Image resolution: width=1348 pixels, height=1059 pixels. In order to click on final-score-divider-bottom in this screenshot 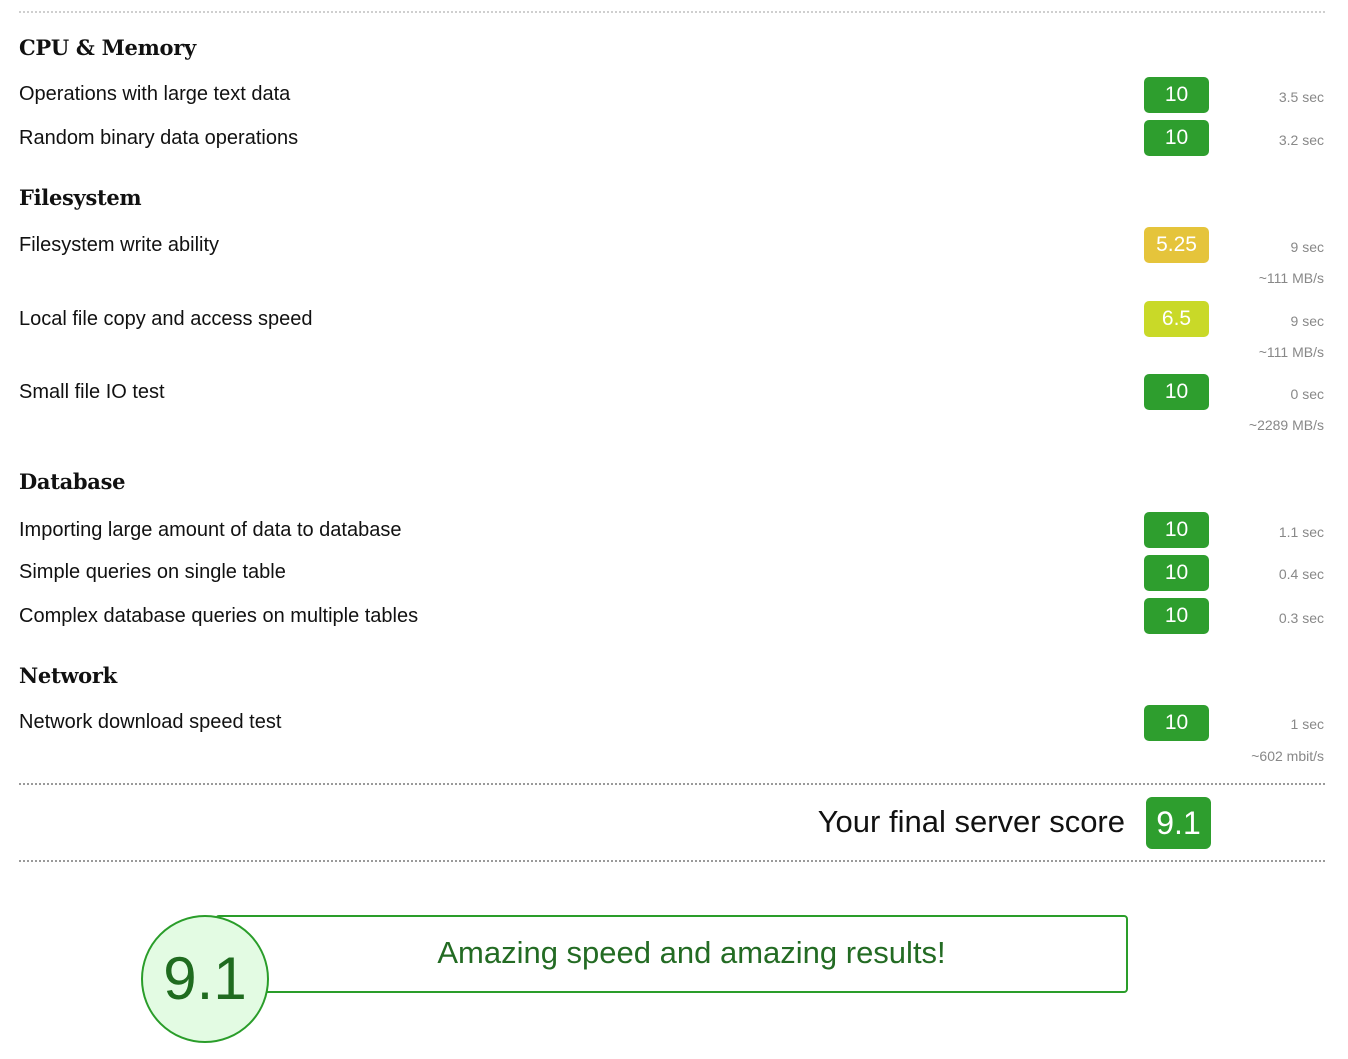, I will do `click(672, 861)`.